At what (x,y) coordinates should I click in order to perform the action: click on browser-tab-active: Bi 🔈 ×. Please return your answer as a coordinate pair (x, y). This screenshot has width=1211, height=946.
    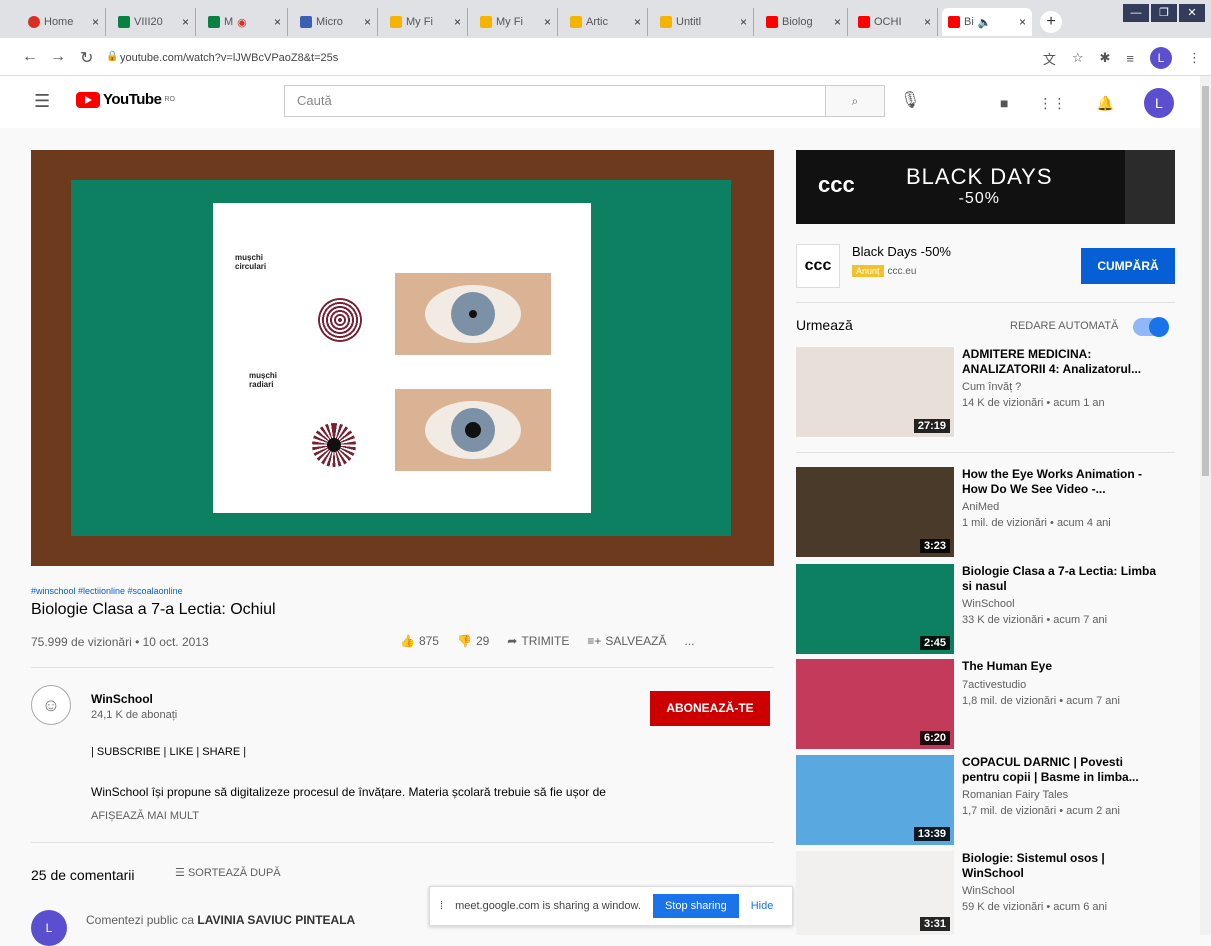
    Looking at the image, I should click on (987, 22).